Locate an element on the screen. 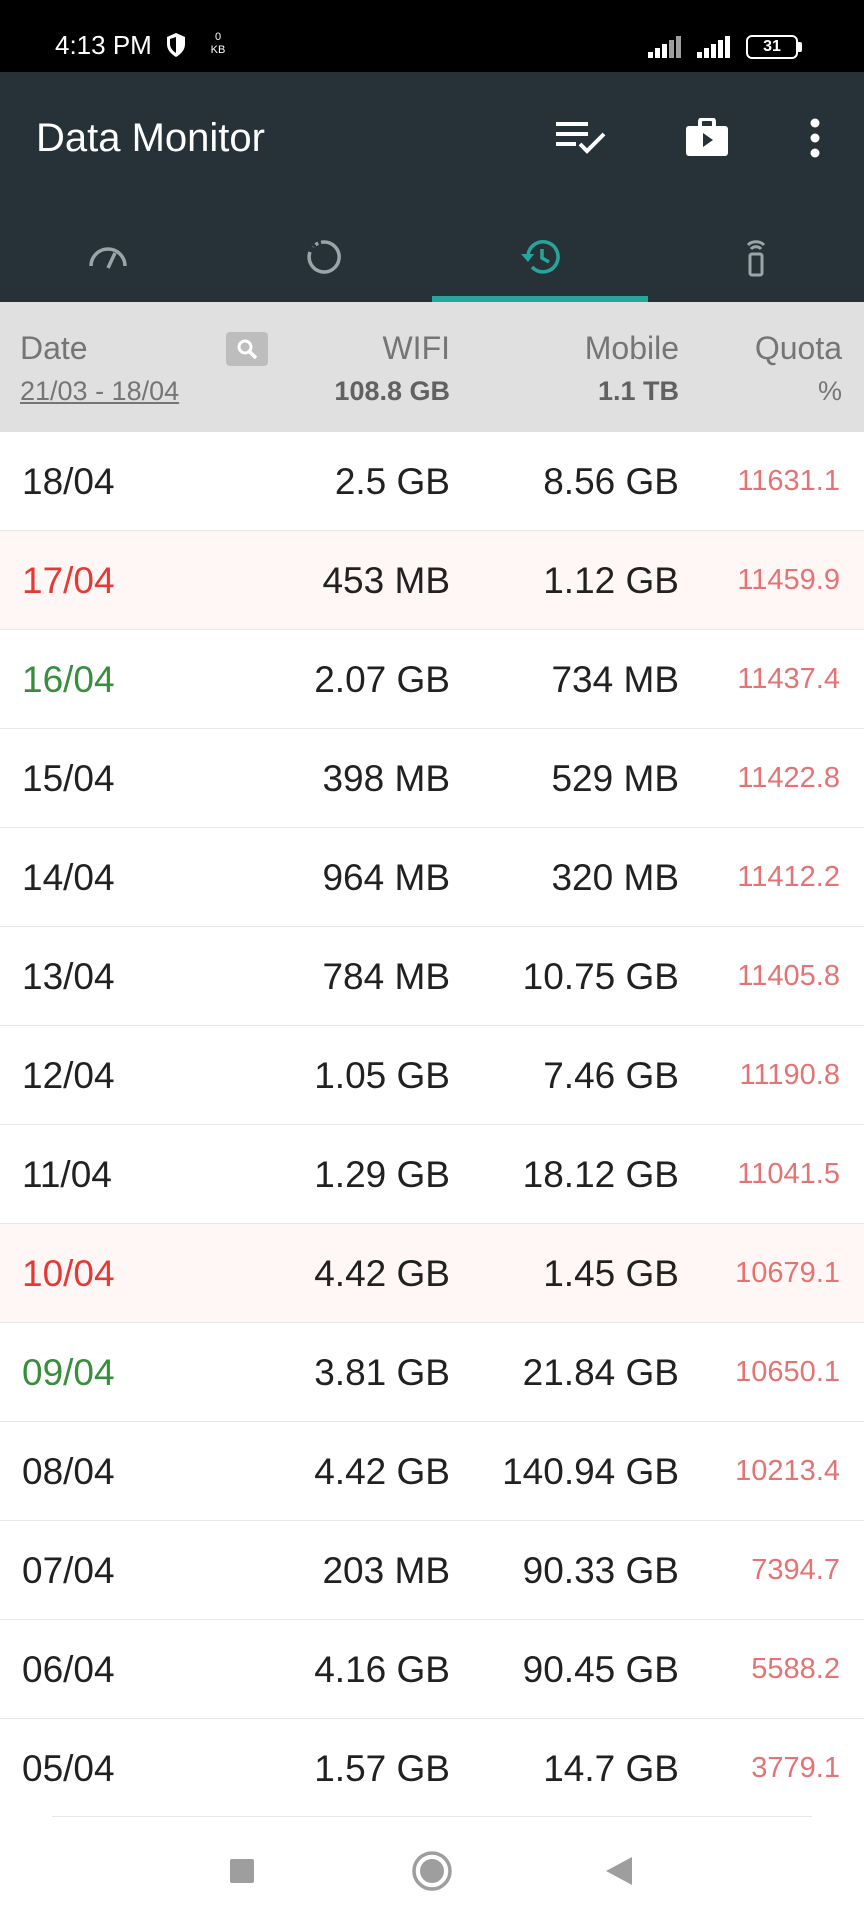 The width and height of the screenshot is (864, 1920). status-bar: 4:13 PM 0 KB 31 is located at coordinates (432, 36).